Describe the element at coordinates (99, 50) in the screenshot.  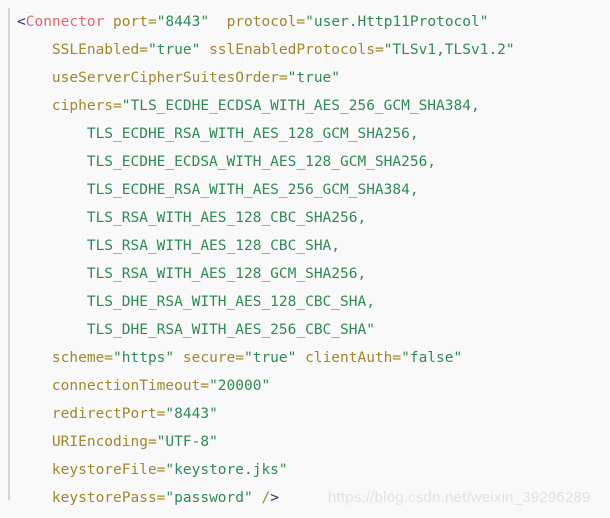
I see `code-token-attr: SSLEnabled=` at that location.